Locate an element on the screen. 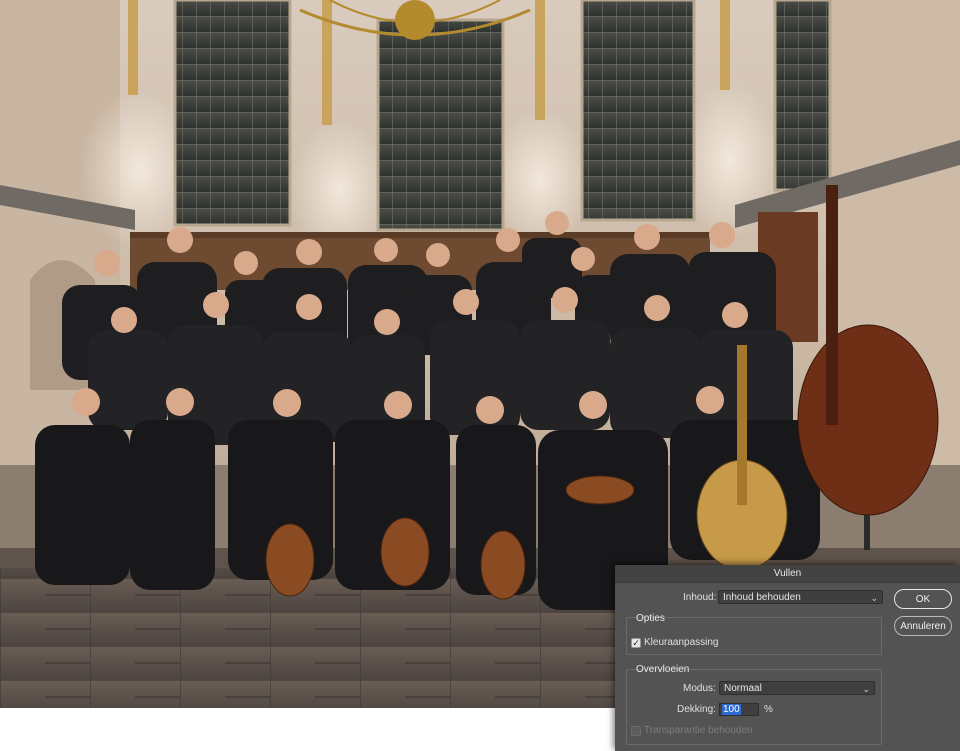  opacity-unit: % is located at coordinates (768, 709).